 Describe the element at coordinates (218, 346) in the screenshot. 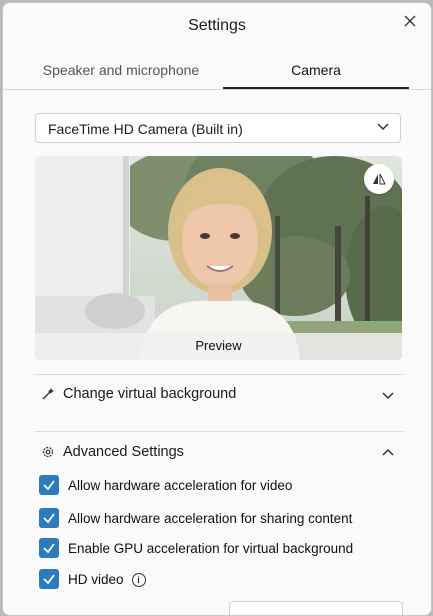

I see `preview-label: Preview` at that location.